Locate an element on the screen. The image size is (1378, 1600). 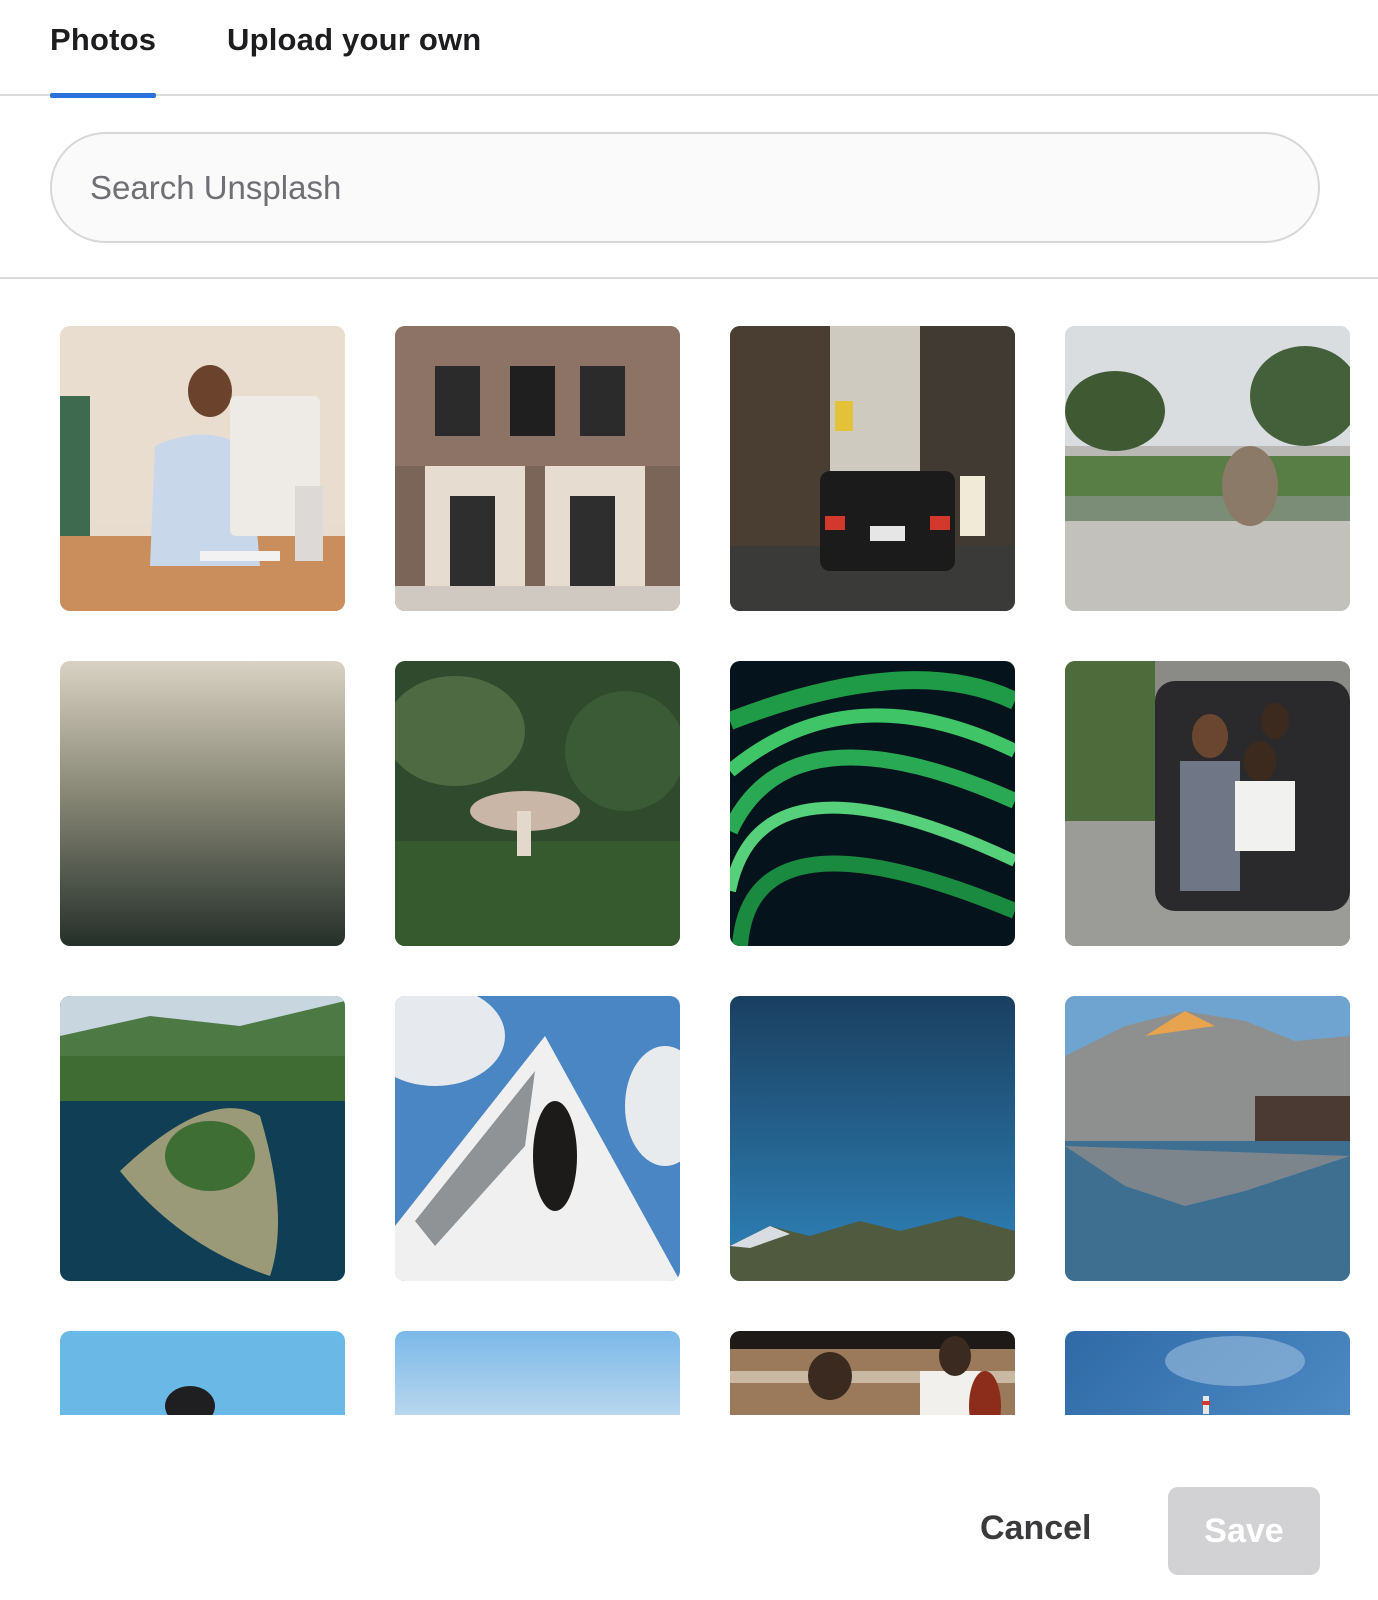
green-light-trails-image is located at coordinates (872, 803).